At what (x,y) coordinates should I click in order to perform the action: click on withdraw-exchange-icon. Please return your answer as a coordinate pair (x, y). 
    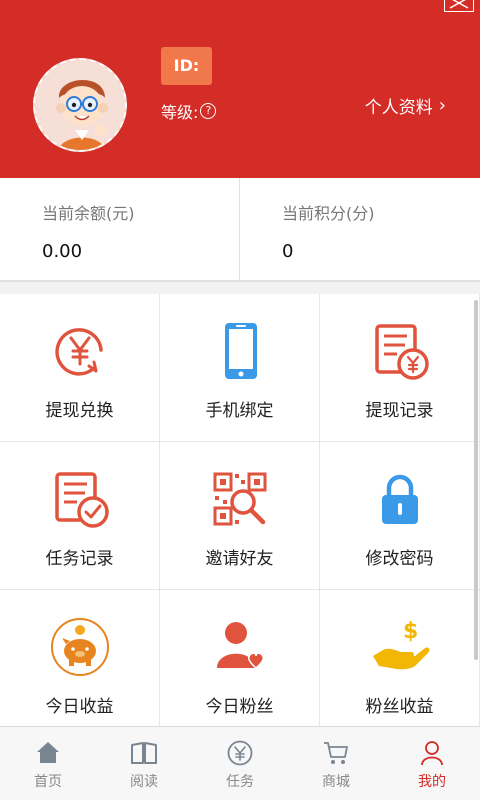
    Looking at the image, I should click on (78, 352).